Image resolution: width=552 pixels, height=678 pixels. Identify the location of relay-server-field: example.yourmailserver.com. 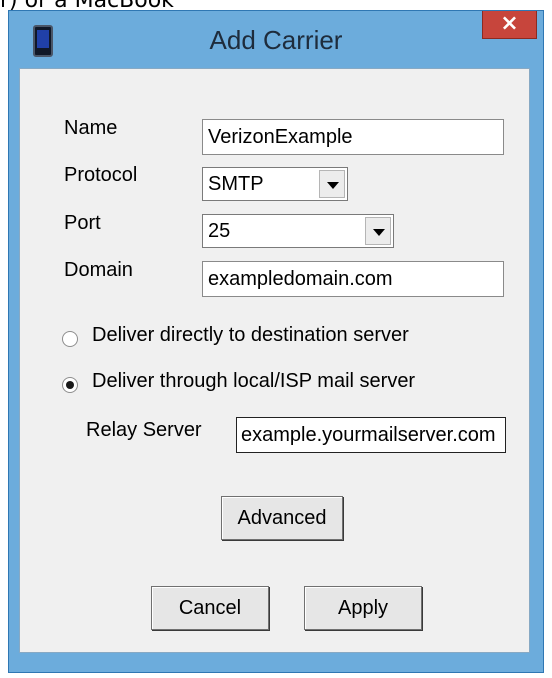
(371, 435).